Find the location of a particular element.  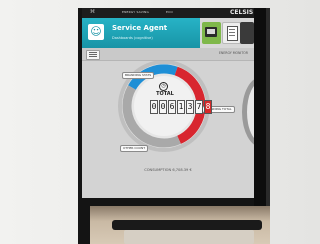

hamburger-menu-icon is located at coordinates (93, 55).